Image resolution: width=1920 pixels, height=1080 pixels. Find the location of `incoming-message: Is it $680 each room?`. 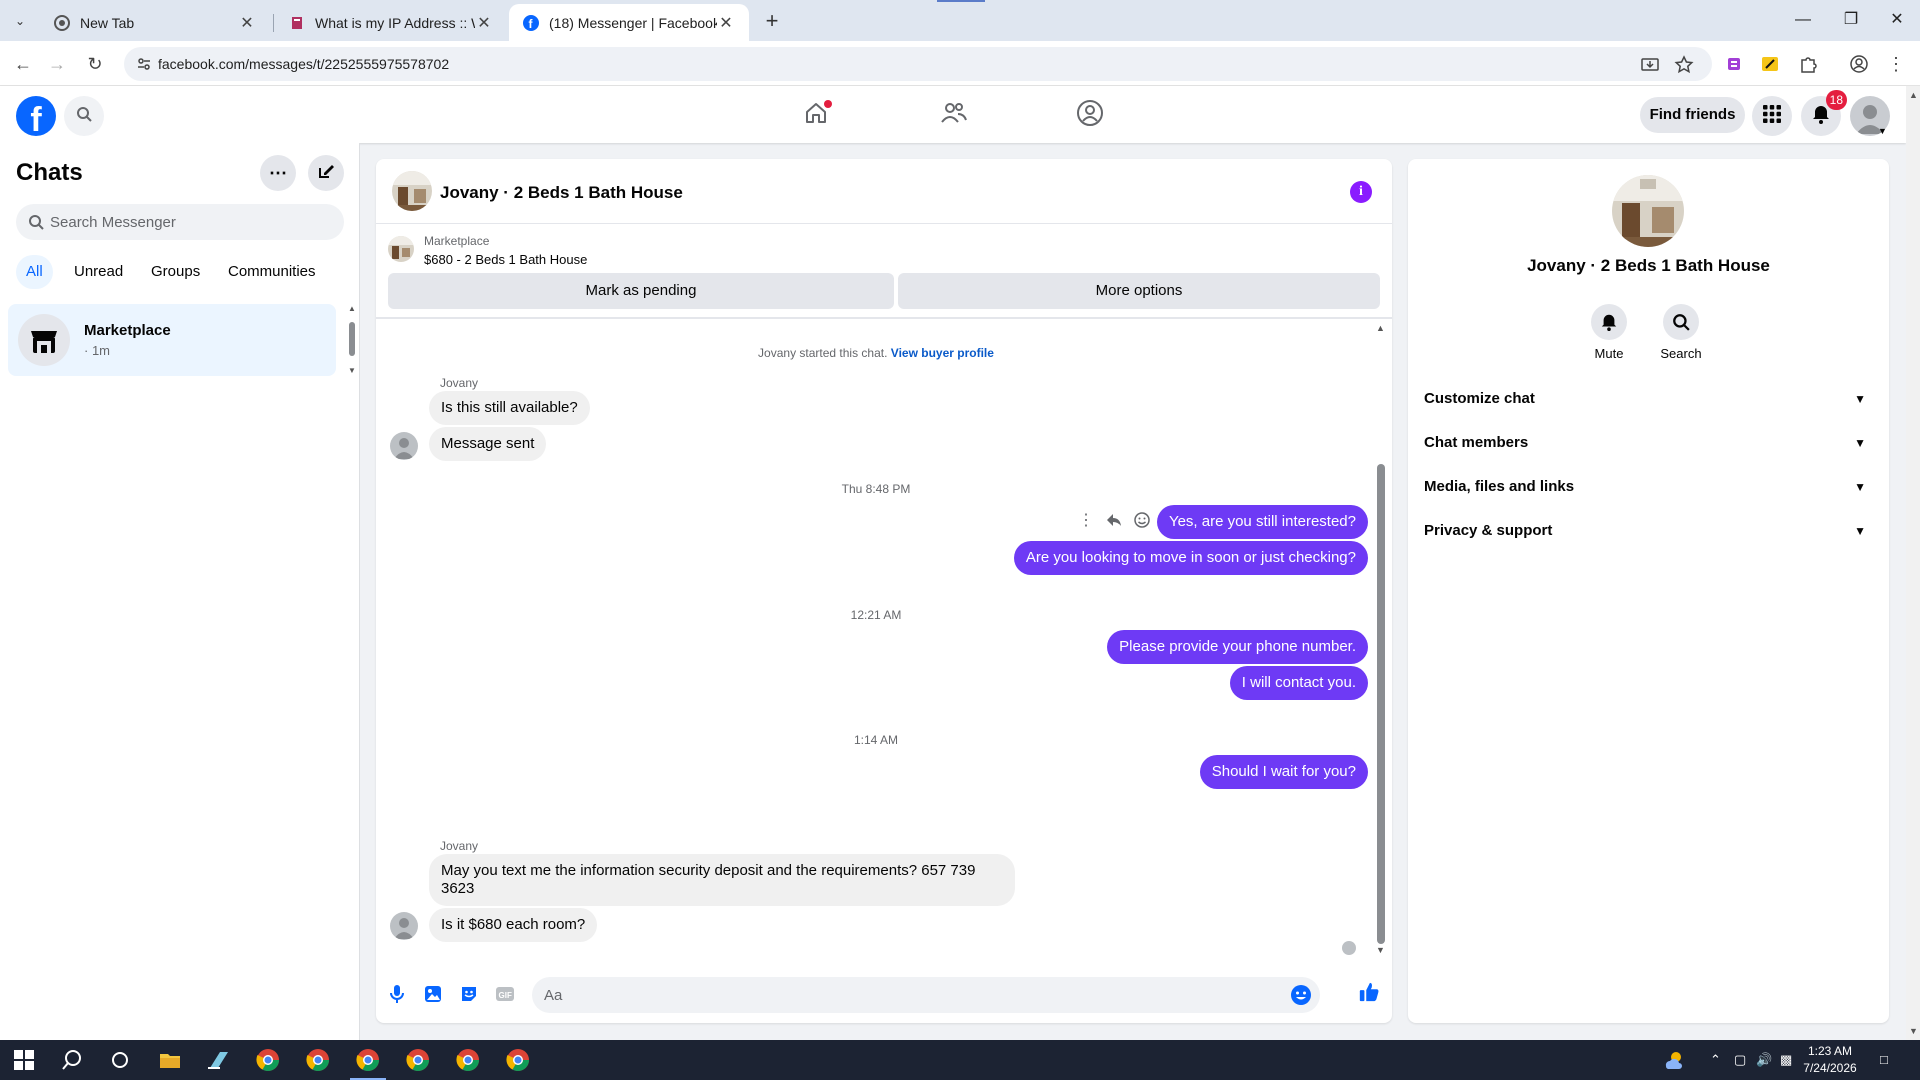

incoming-message: Is it $680 each room? is located at coordinates (513, 925).